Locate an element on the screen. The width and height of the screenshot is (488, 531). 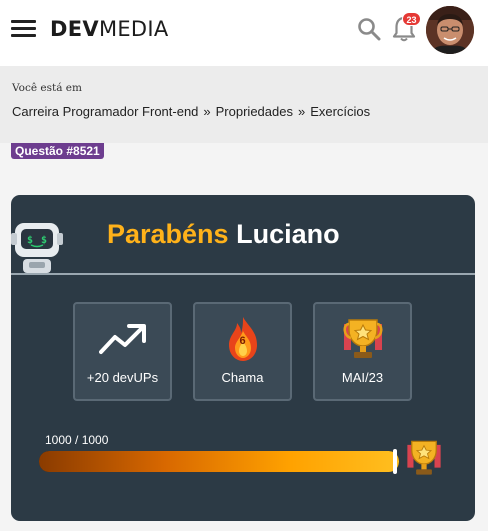
breadcrumb-link-propriedades: Propriedades is located at coordinates (254, 111).